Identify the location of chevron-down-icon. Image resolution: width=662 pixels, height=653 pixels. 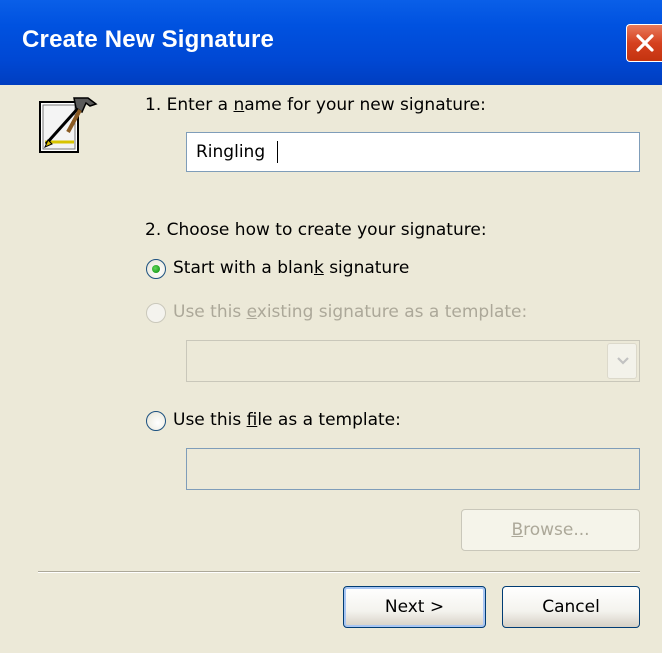
(623, 361).